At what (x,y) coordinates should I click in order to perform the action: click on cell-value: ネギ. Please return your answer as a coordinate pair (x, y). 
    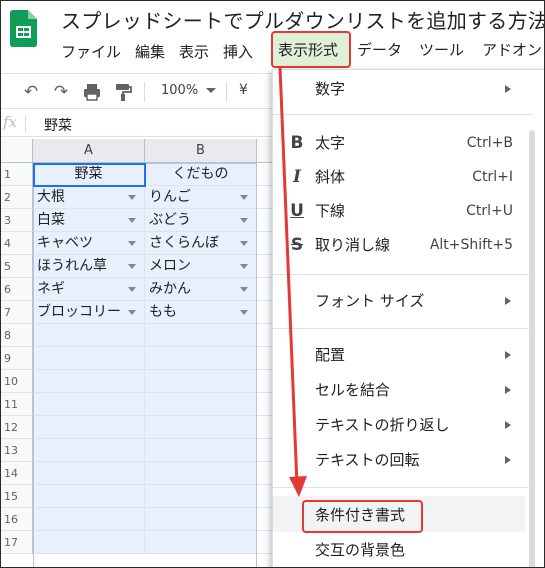
    Looking at the image, I should click on (51, 289).